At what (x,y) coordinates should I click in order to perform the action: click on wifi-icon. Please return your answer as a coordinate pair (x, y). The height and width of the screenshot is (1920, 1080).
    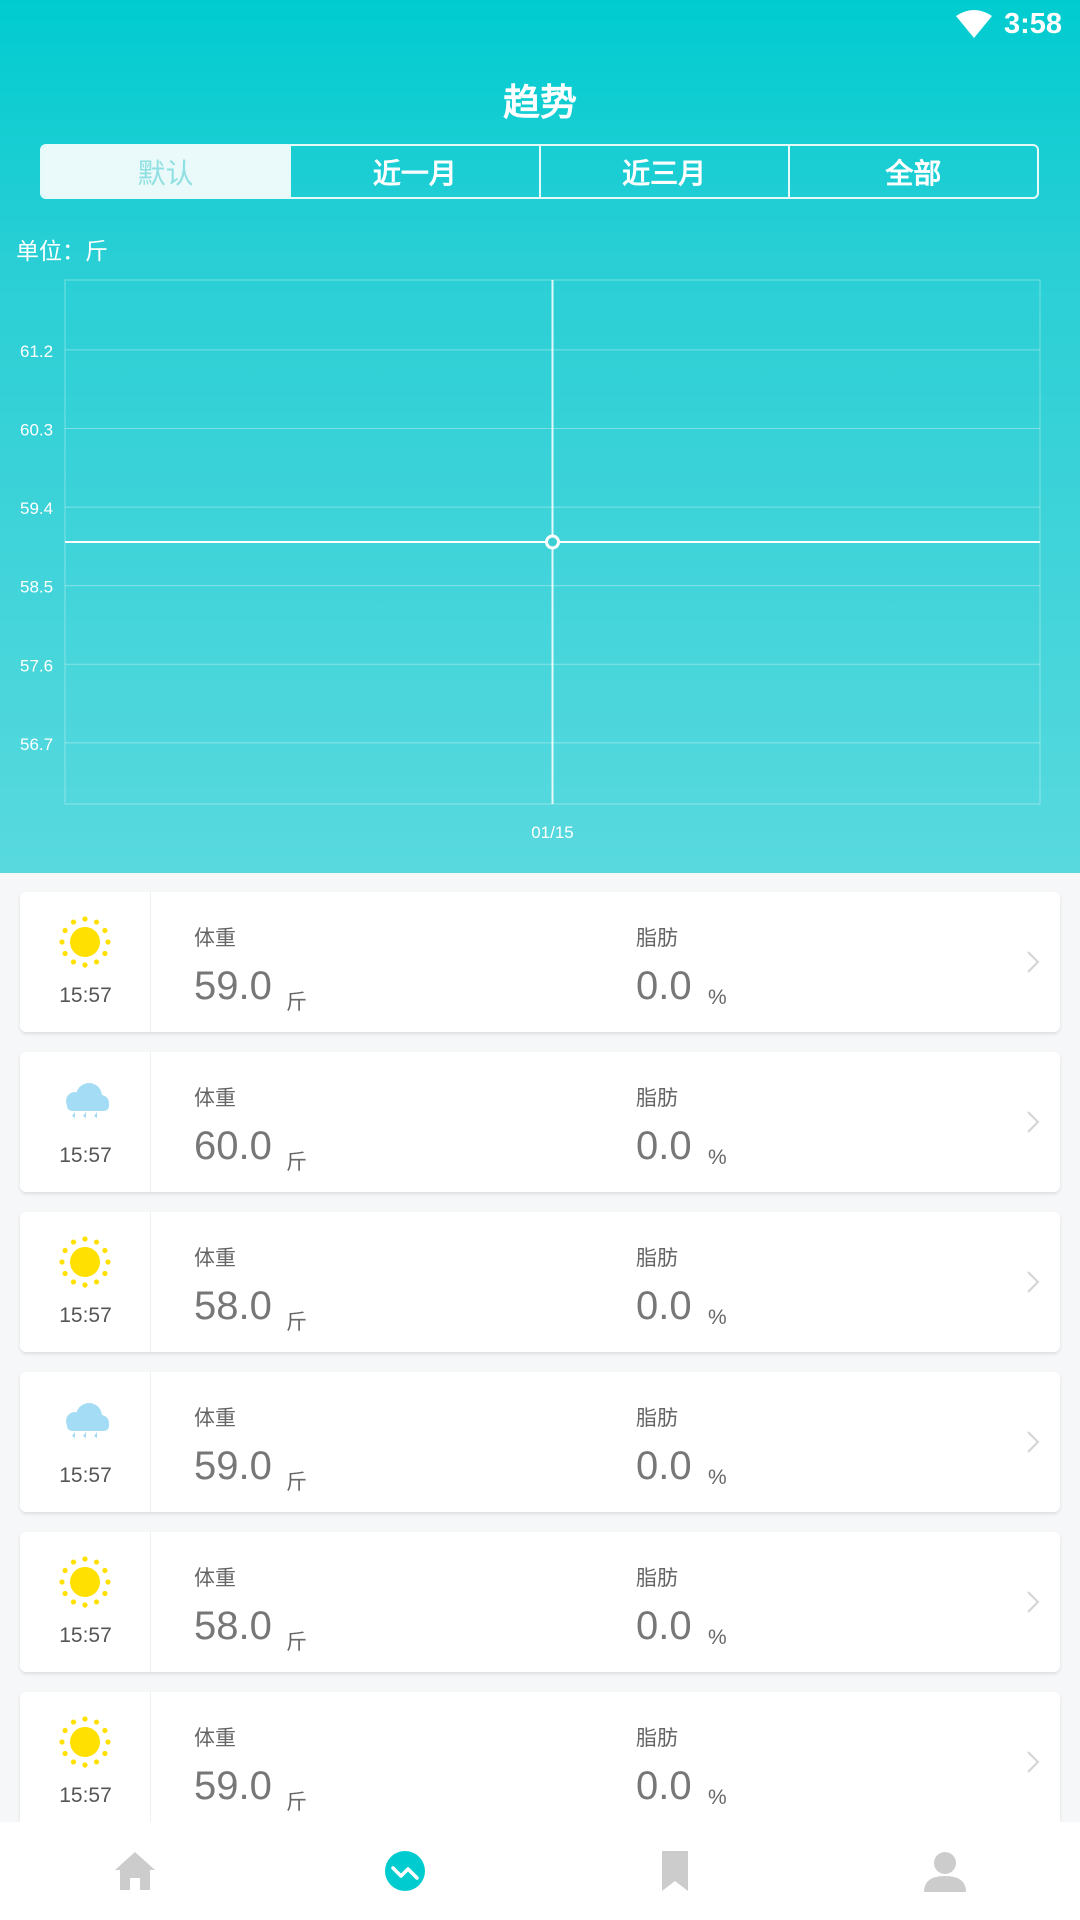
    Looking at the image, I should click on (974, 24).